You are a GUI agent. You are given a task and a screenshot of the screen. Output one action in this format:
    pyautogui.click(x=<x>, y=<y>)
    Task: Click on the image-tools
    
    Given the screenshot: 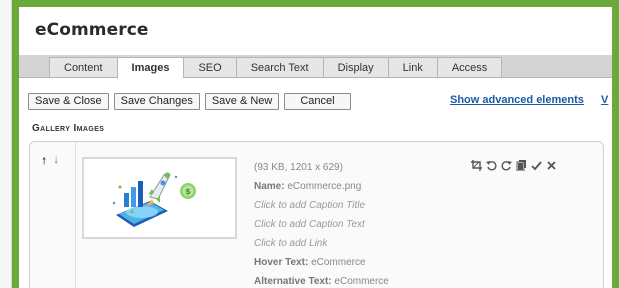 What is the action you would take?
    pyautogui.click(x=514, y=165)
    